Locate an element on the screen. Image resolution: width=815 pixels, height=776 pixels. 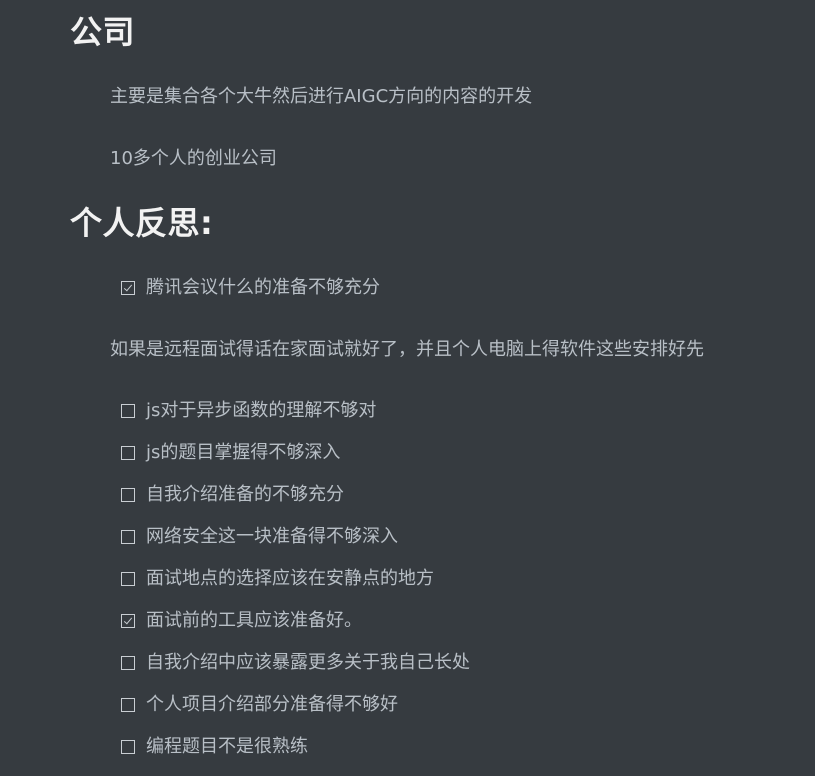
paragraph-company-size: 10多个人的创业公司 is located at coordinates (193, 158).